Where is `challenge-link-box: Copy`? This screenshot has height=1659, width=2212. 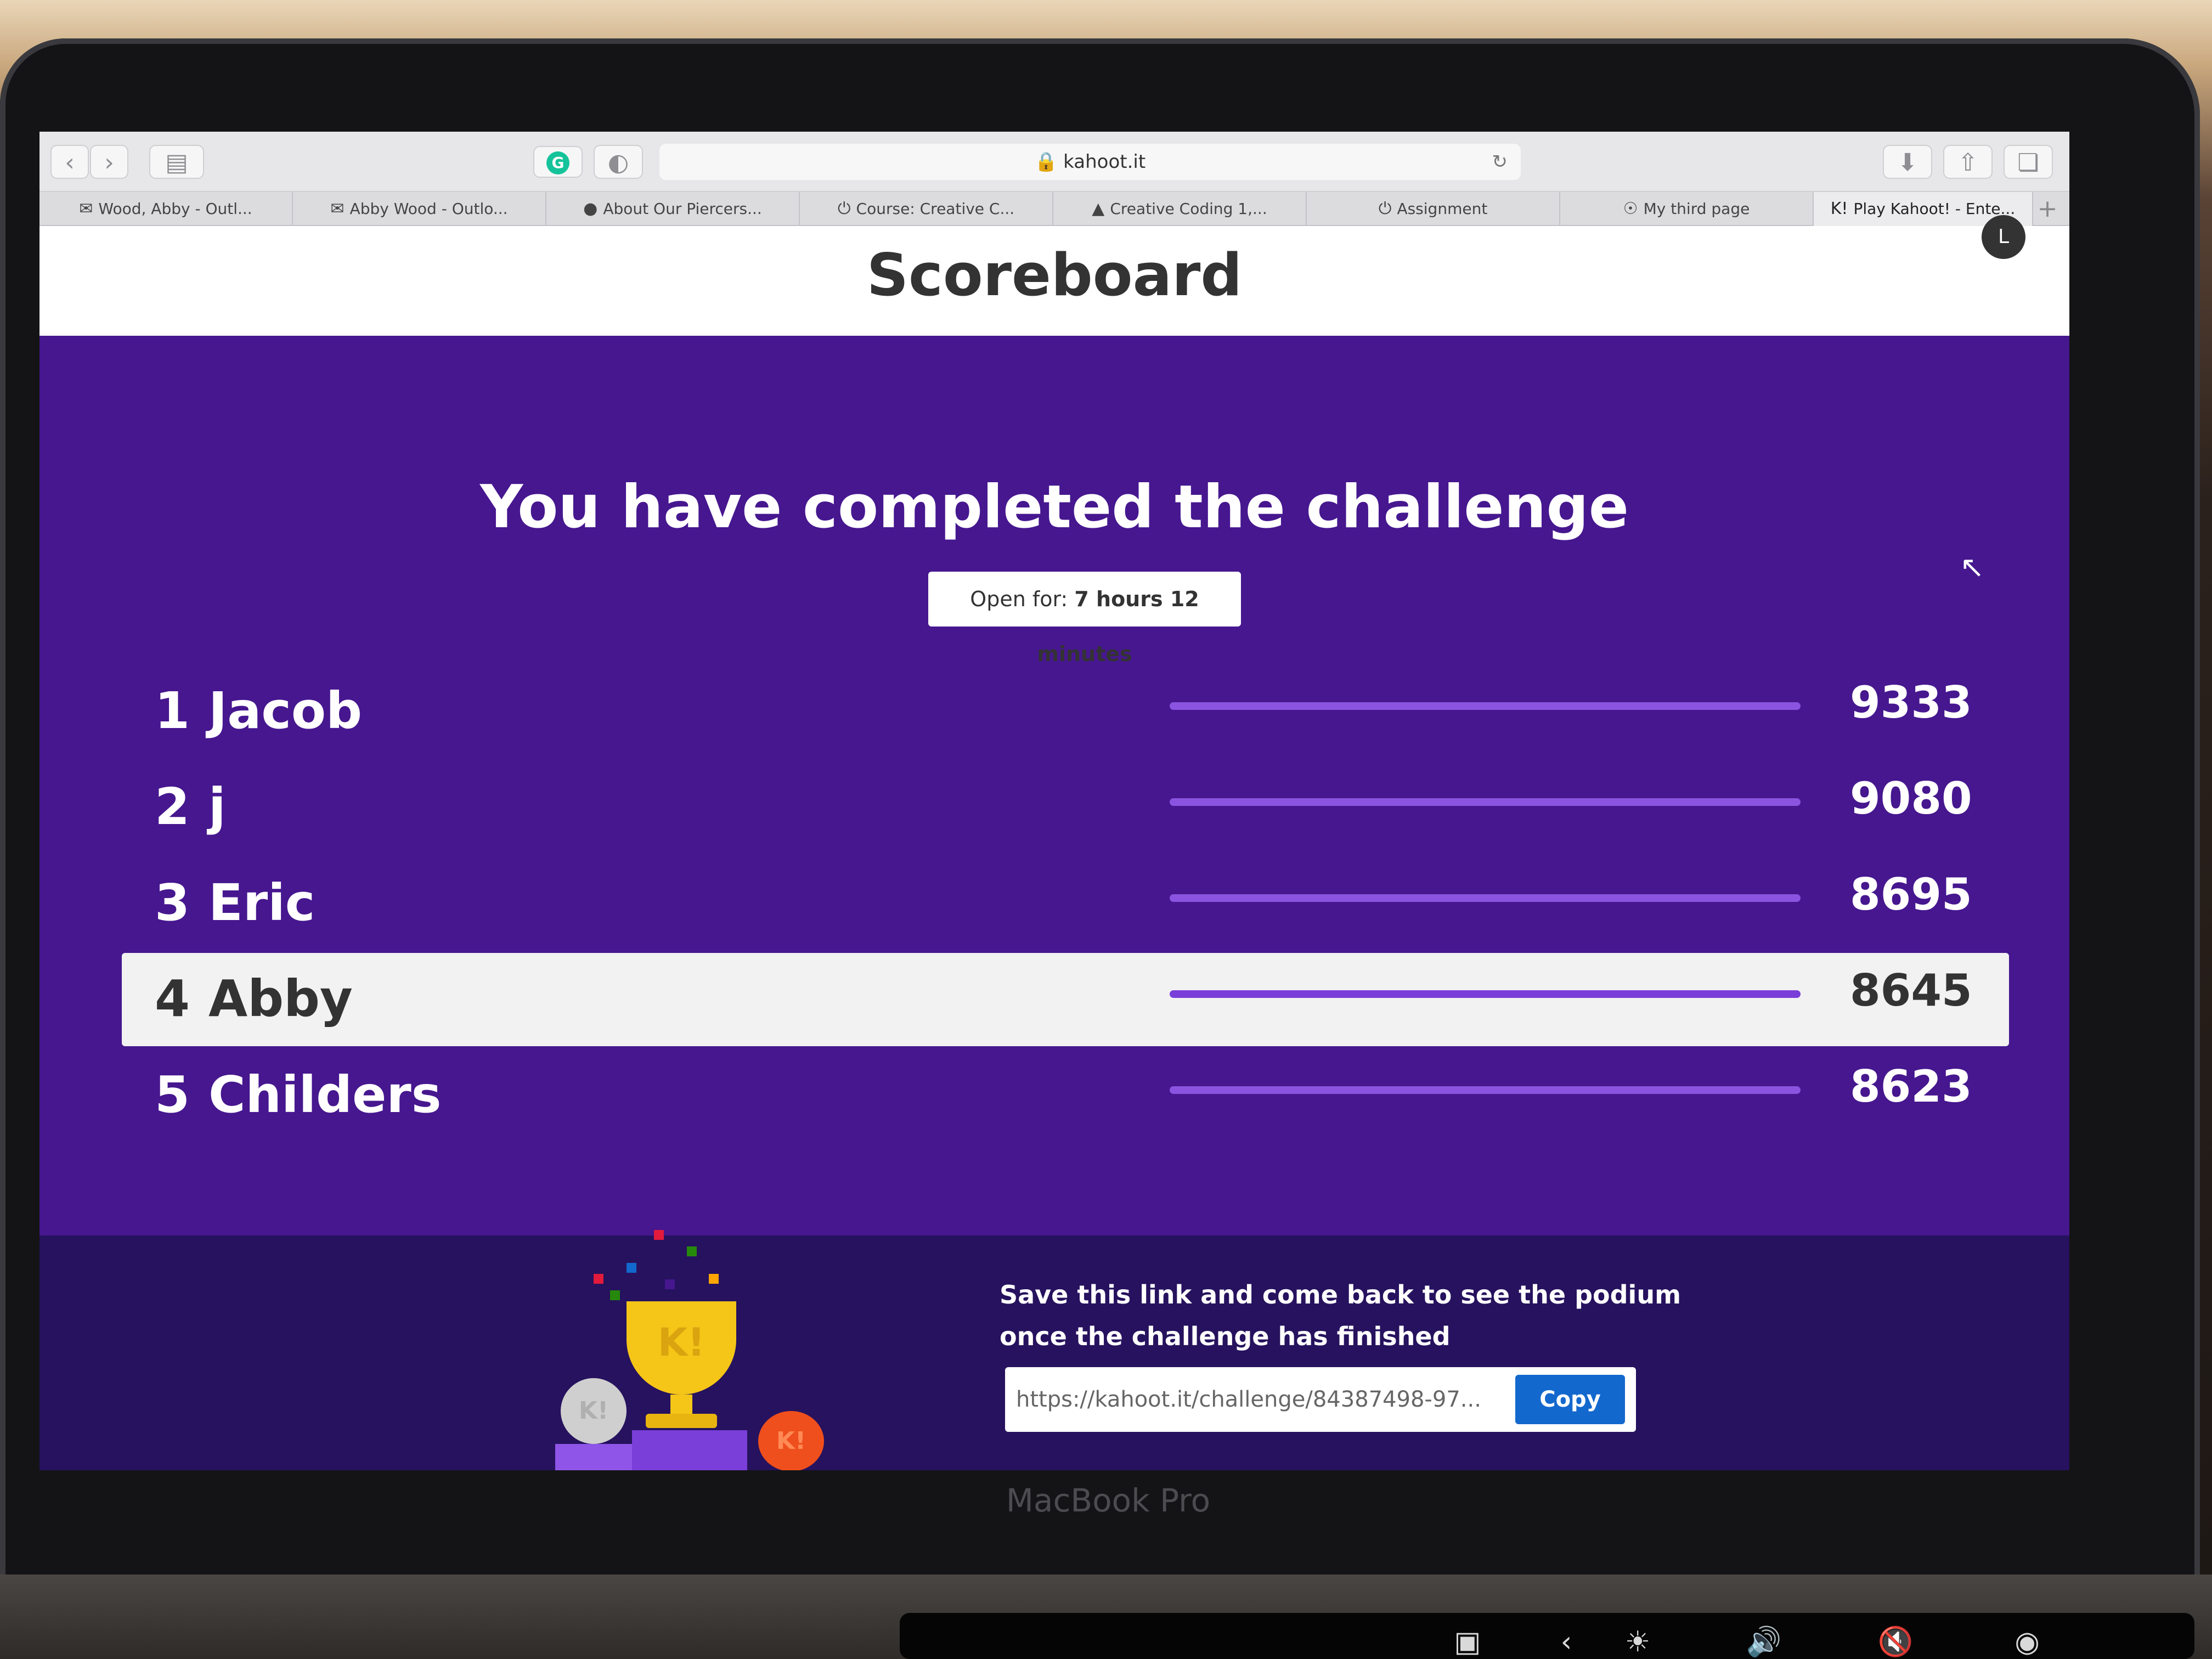
challenge-link-box: Copy is located at coordinates (1321, 1400).